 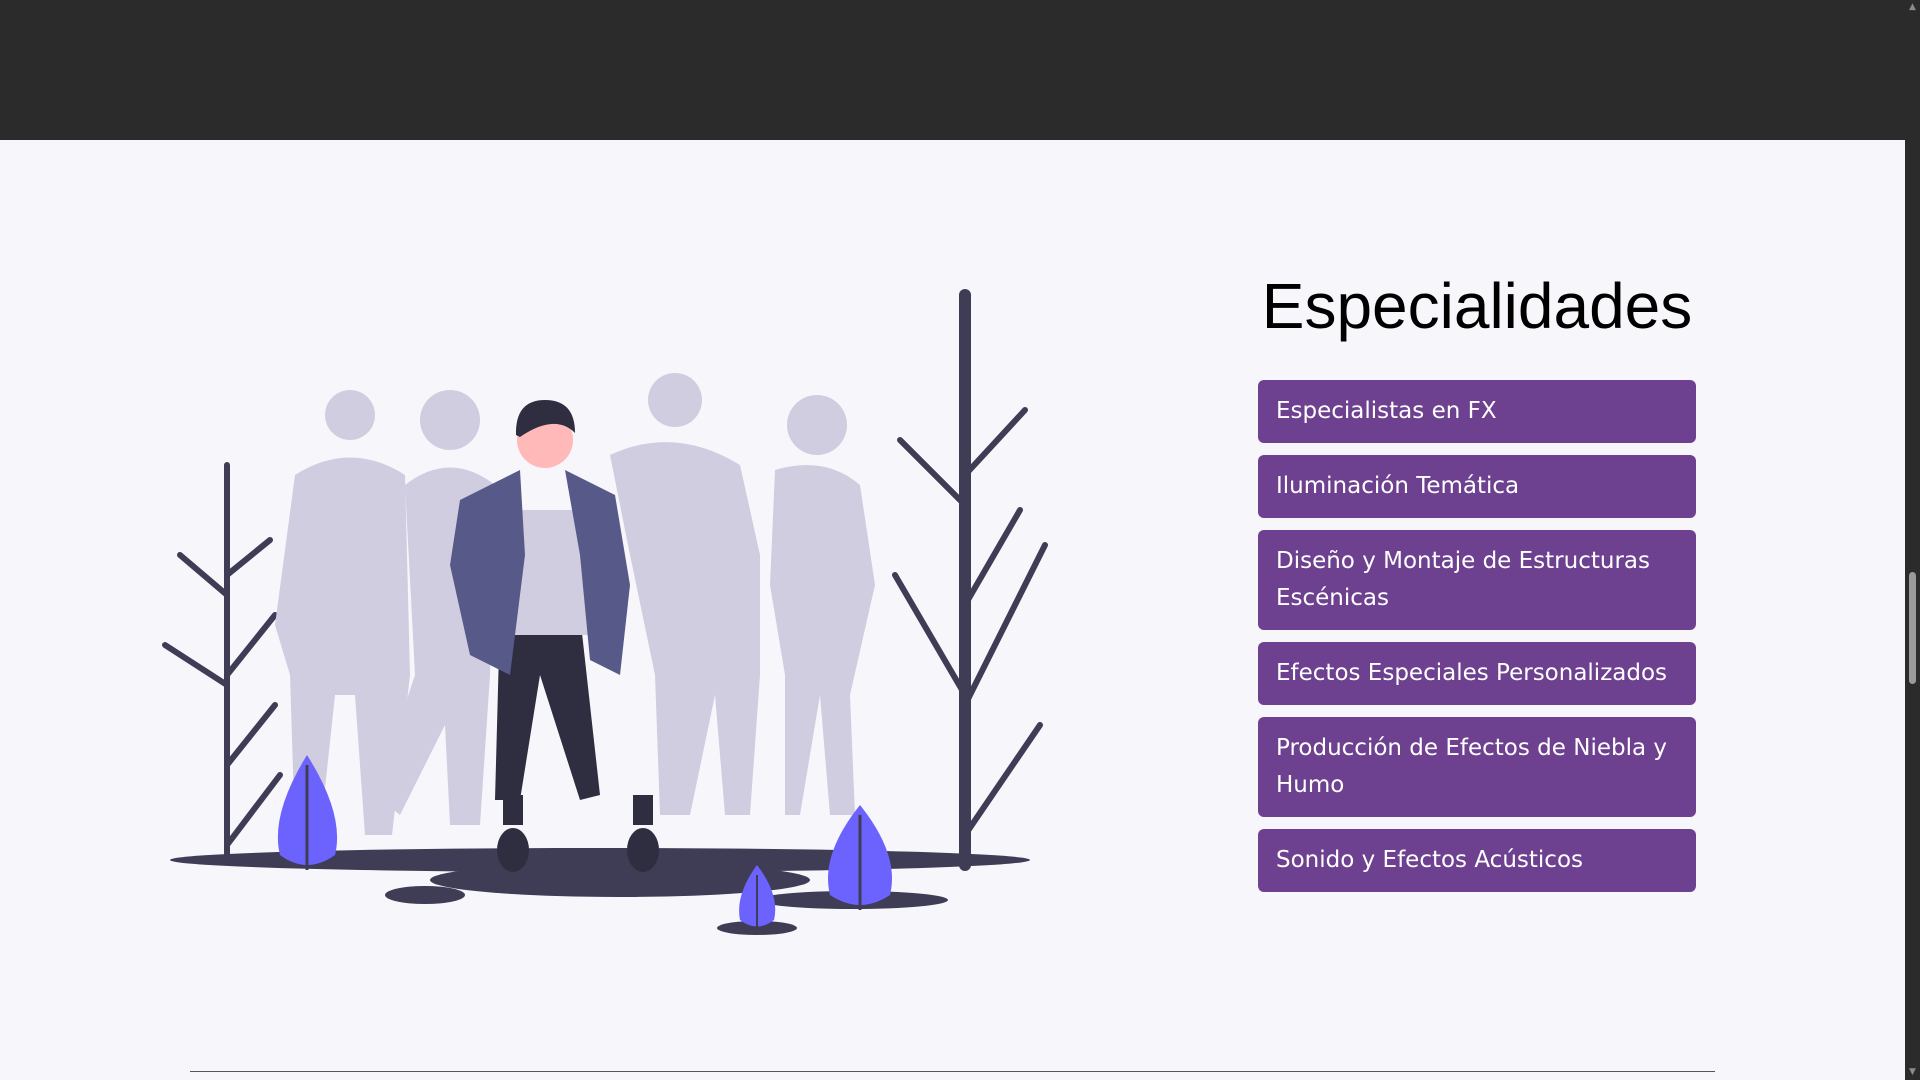 What do you see at coordinates (952, 70) in the screenshot?
I see `top-header-bar` at bounding box center [952, 70].